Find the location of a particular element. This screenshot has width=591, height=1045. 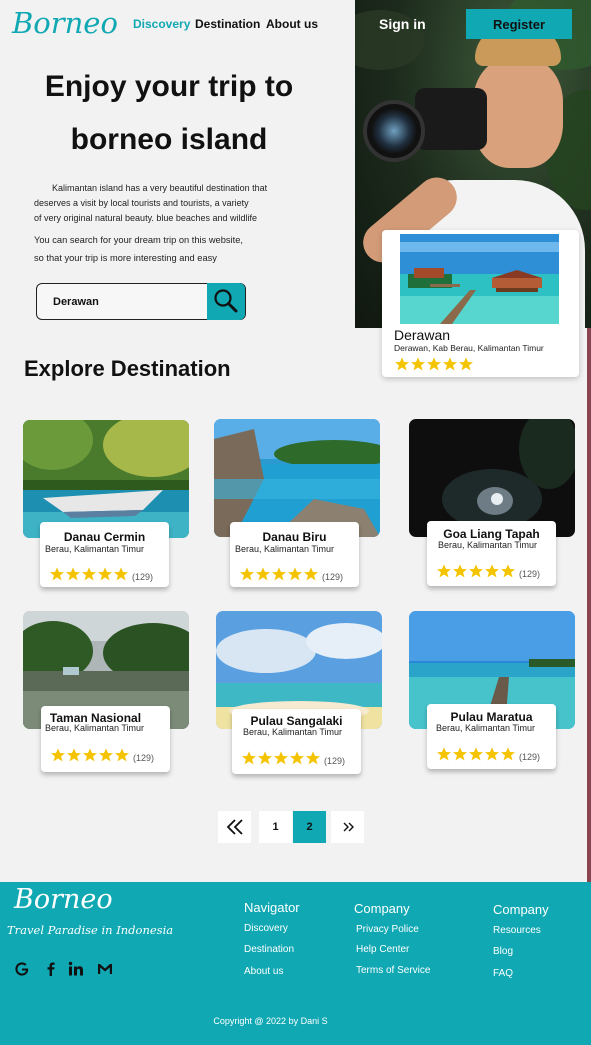

facebook-icon is located at coordinates (51, 969).